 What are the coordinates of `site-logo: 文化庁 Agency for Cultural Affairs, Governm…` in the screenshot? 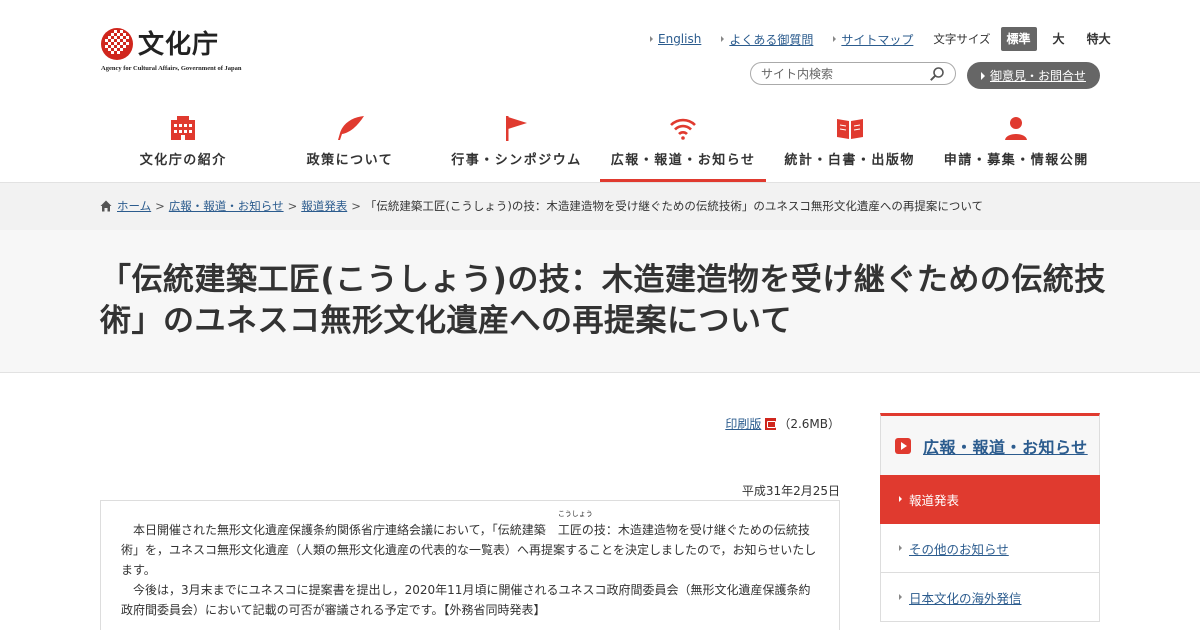 It's located at (175, 52).